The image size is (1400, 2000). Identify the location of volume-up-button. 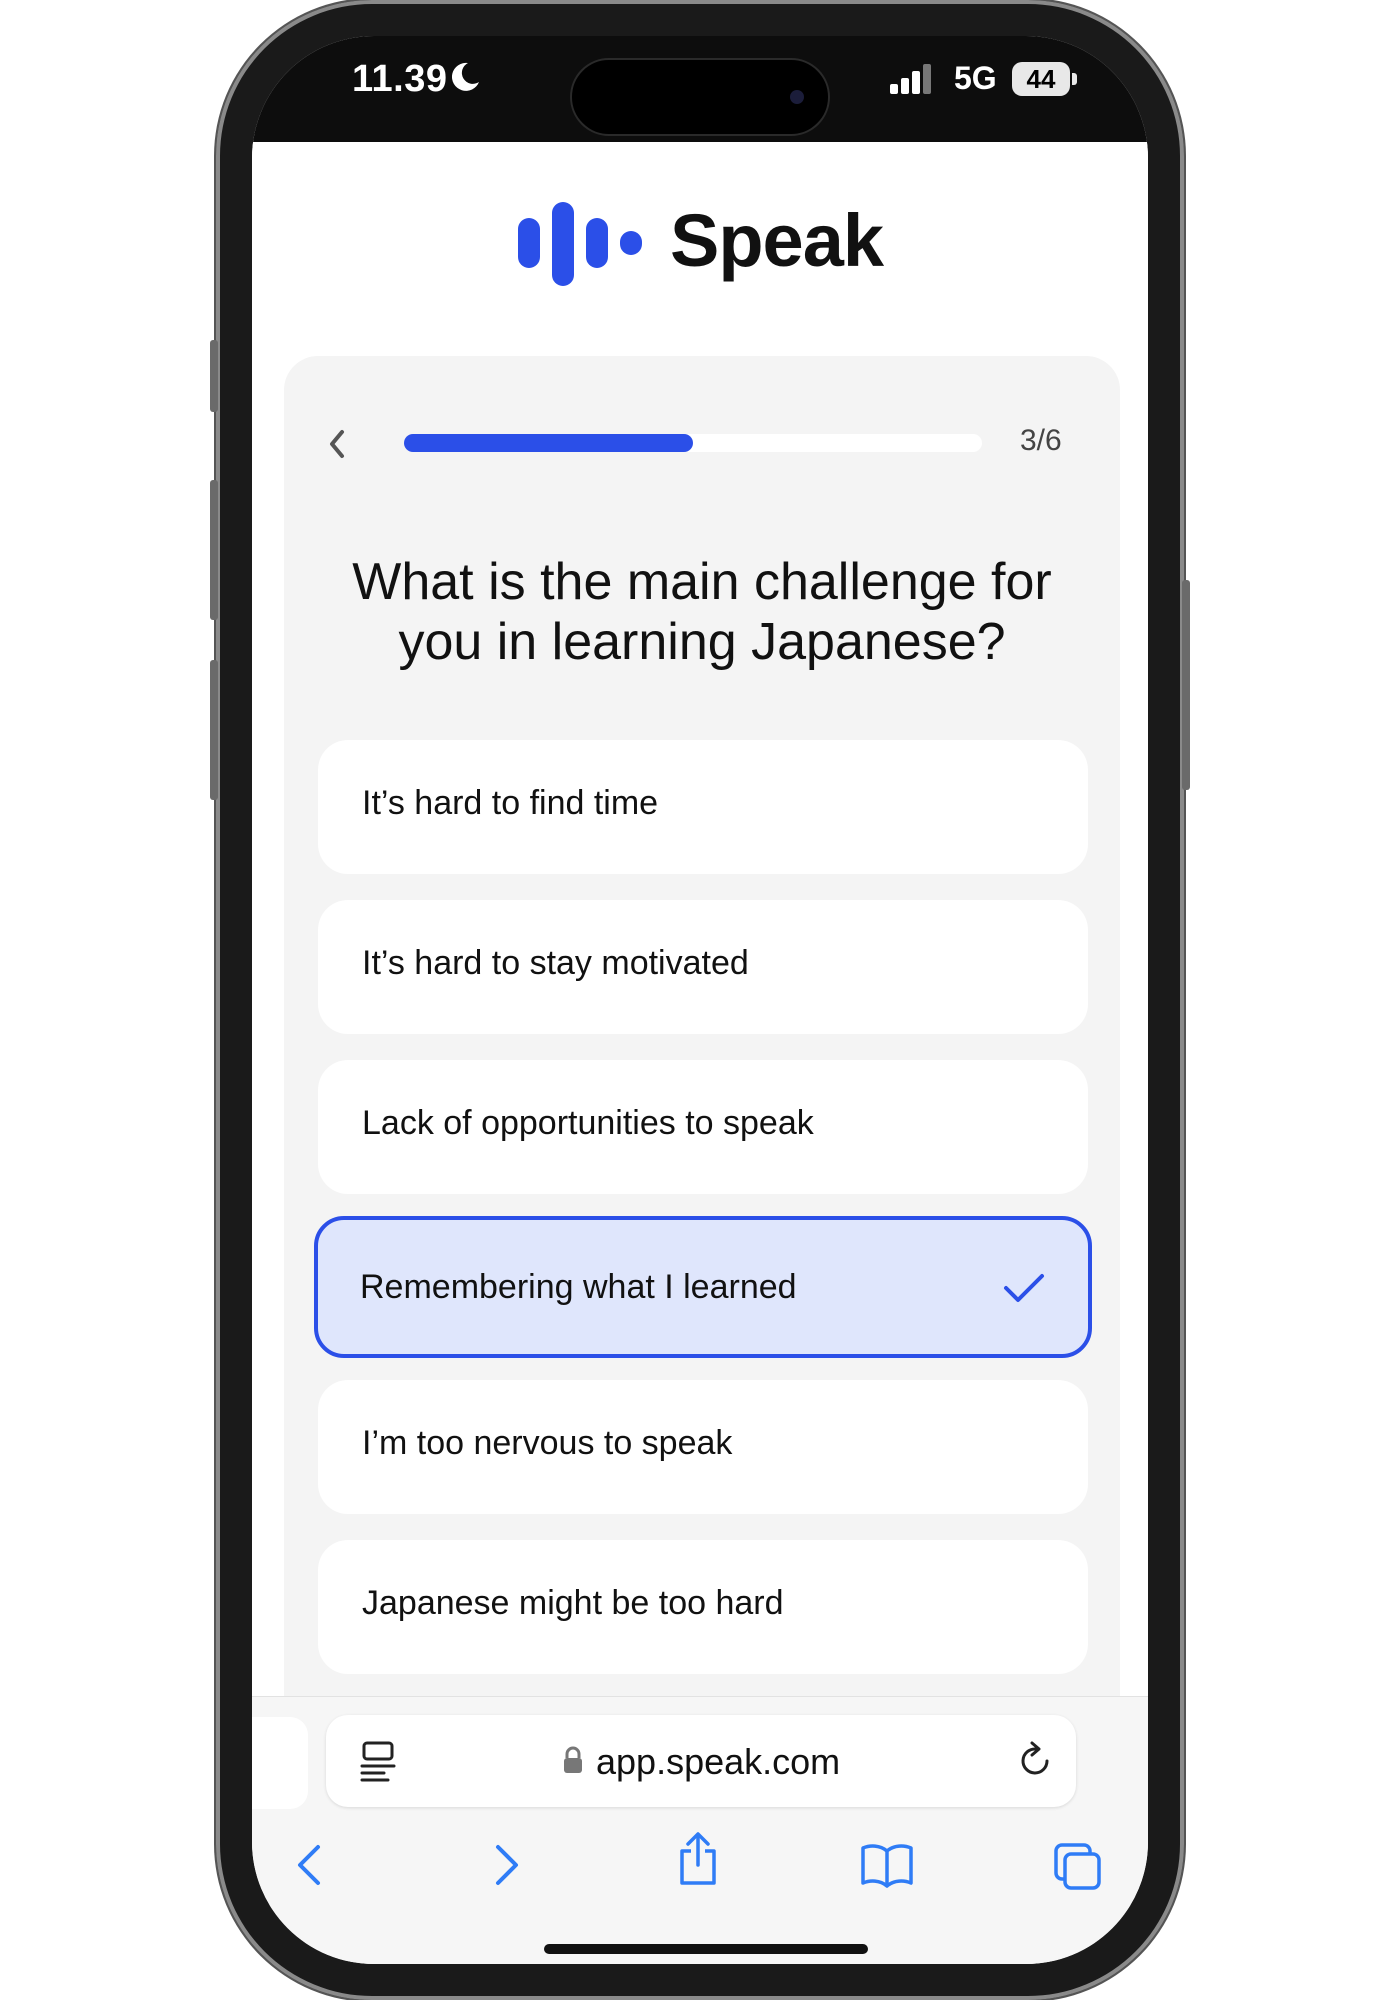
(214, 550).